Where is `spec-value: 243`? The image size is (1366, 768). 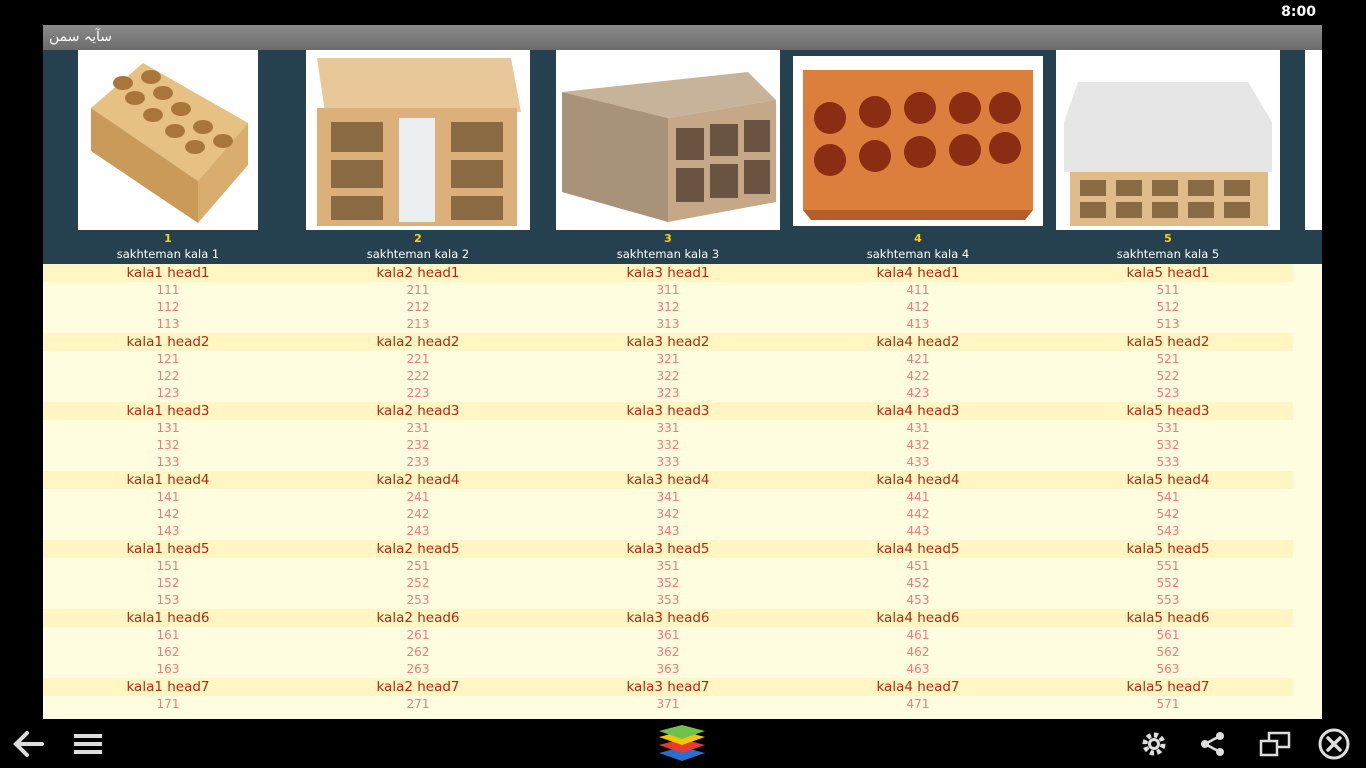
spec-value: 243 is located at coordinates (418, 531).